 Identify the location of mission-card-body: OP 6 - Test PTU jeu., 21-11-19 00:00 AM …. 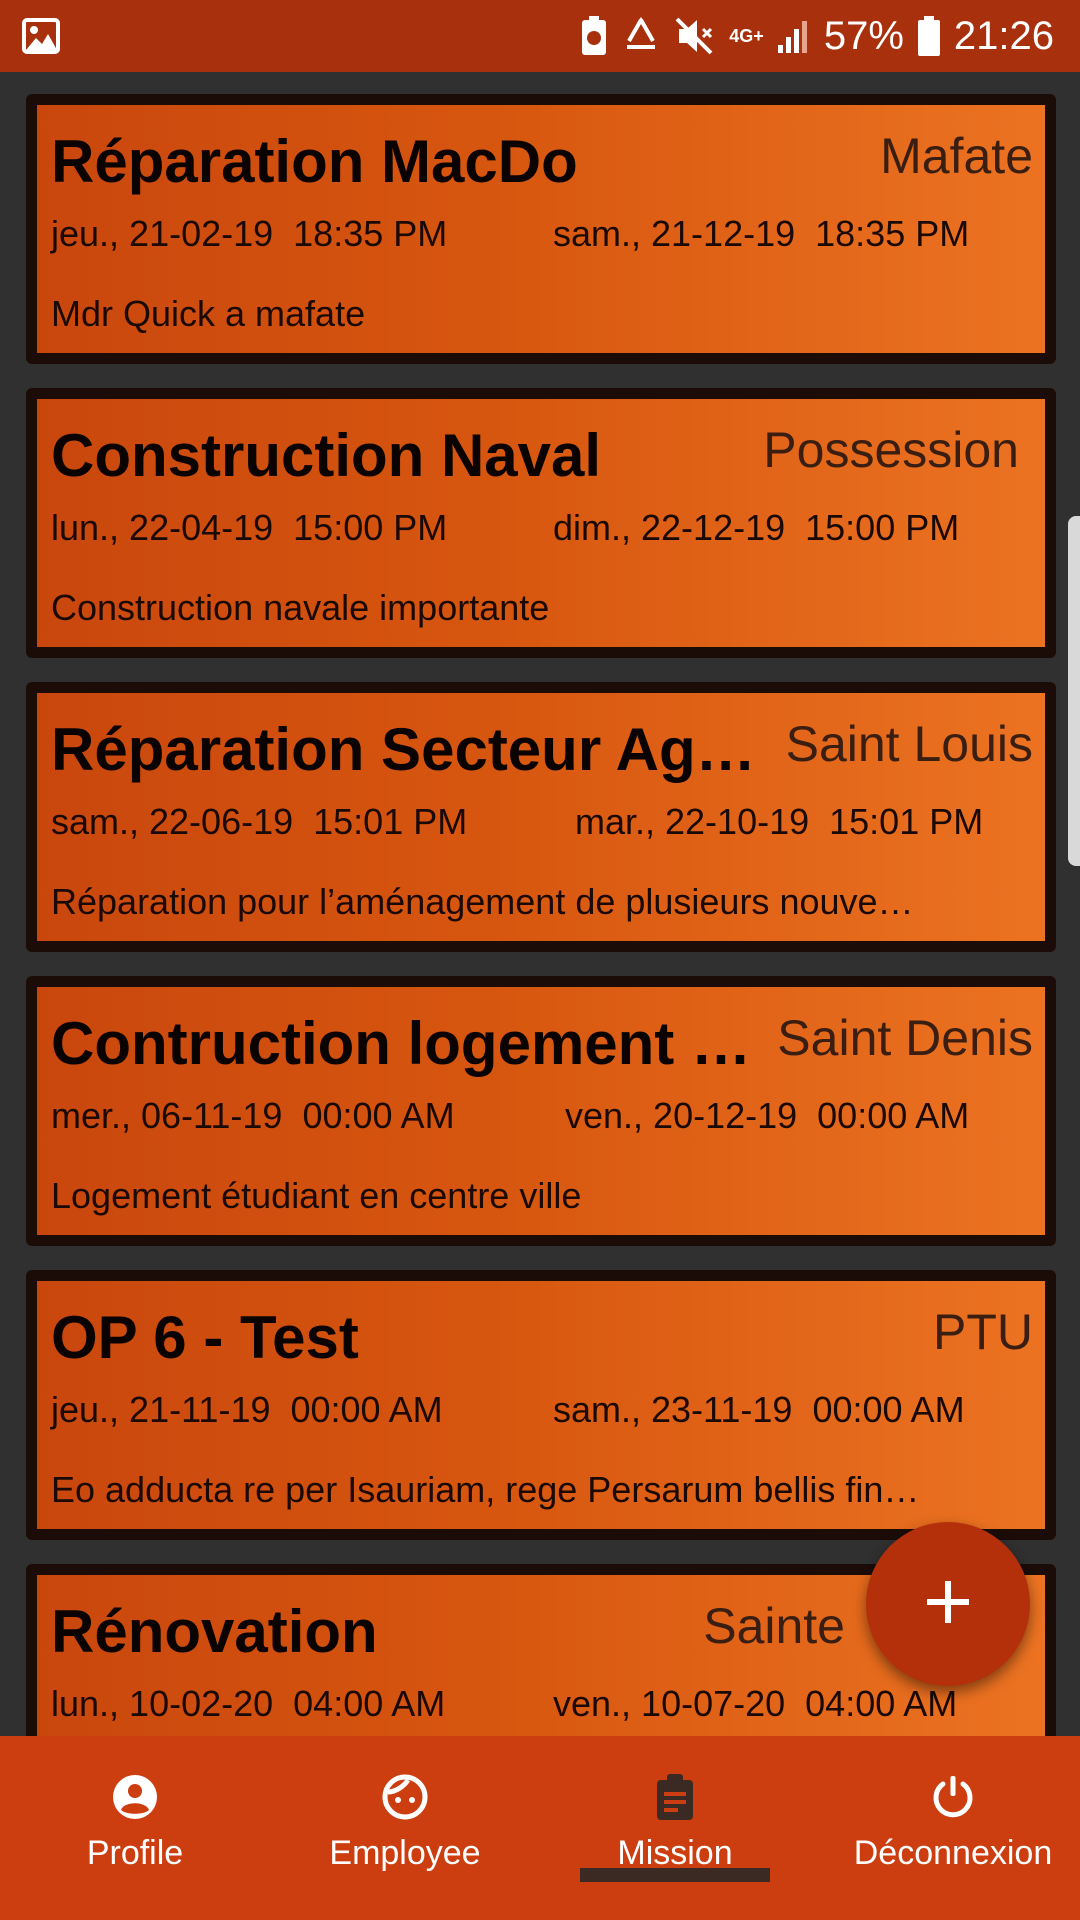
(541, 1405).